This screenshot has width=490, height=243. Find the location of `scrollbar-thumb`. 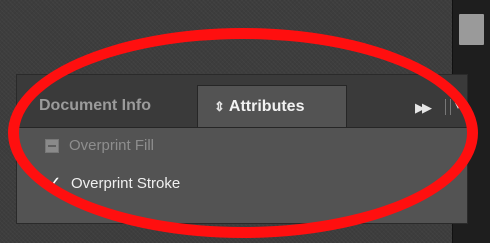

scrollbar-thumb is located at coordinates (471, 29).